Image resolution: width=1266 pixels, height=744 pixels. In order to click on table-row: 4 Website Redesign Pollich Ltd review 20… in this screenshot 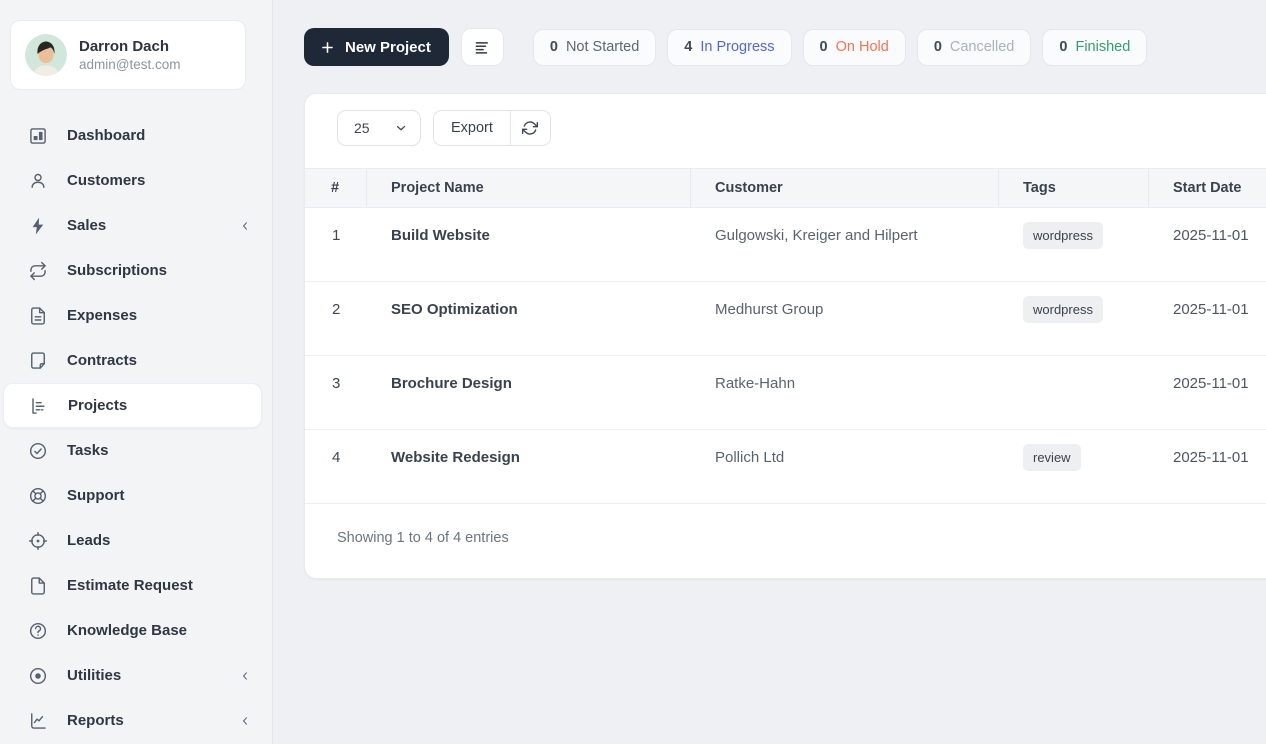, I will do `click(785, 467)`.